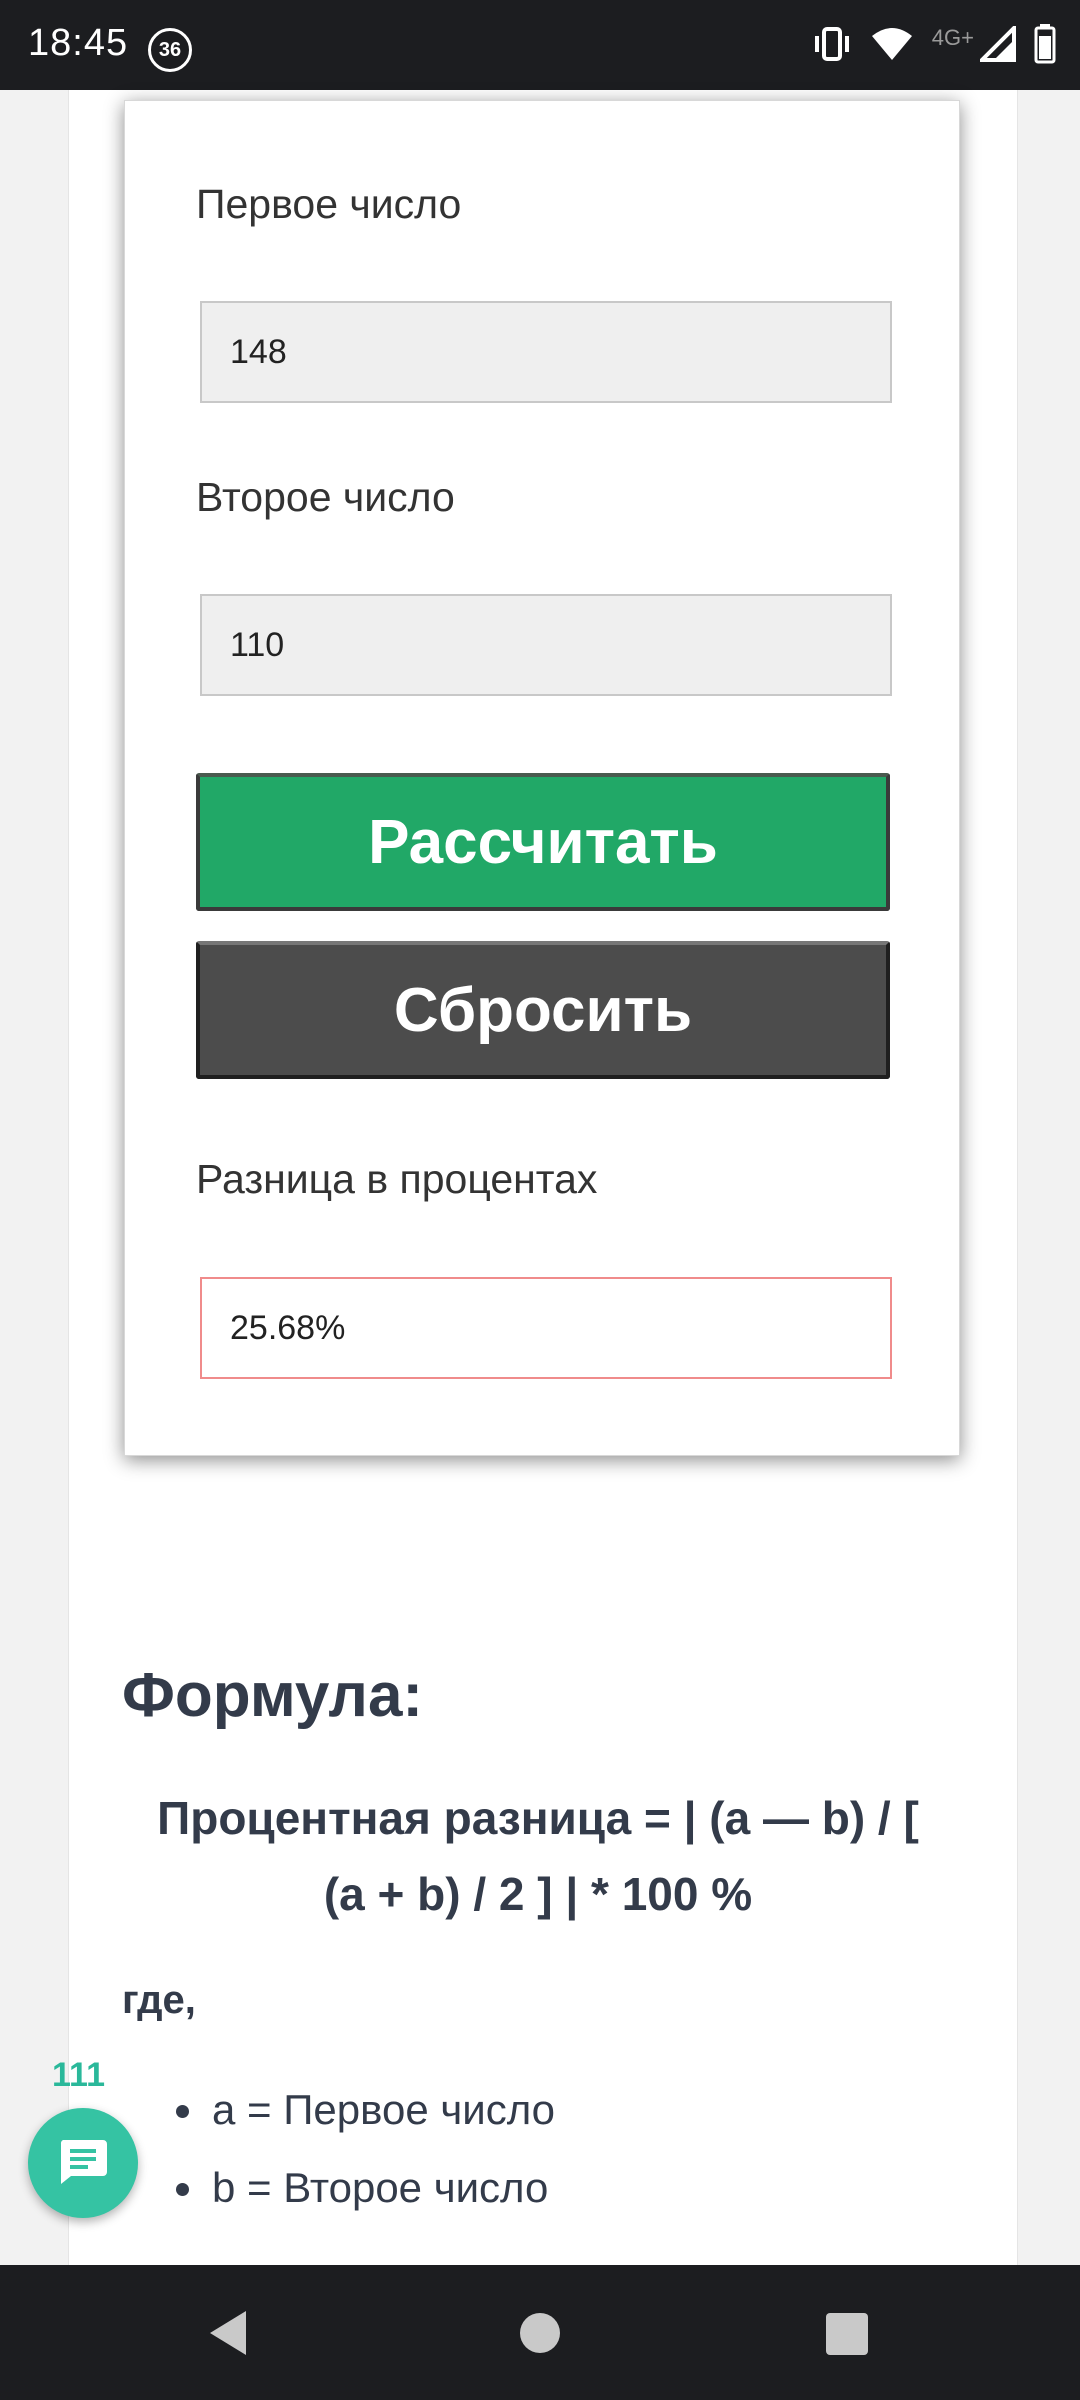  I want to click on list-item: b = Второе число, so click(365, 2202).